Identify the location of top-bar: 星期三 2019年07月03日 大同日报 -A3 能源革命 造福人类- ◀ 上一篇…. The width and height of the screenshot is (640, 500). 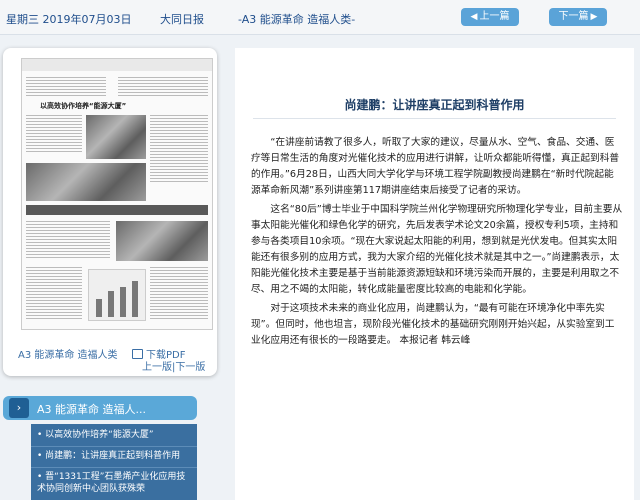
(320, 17).